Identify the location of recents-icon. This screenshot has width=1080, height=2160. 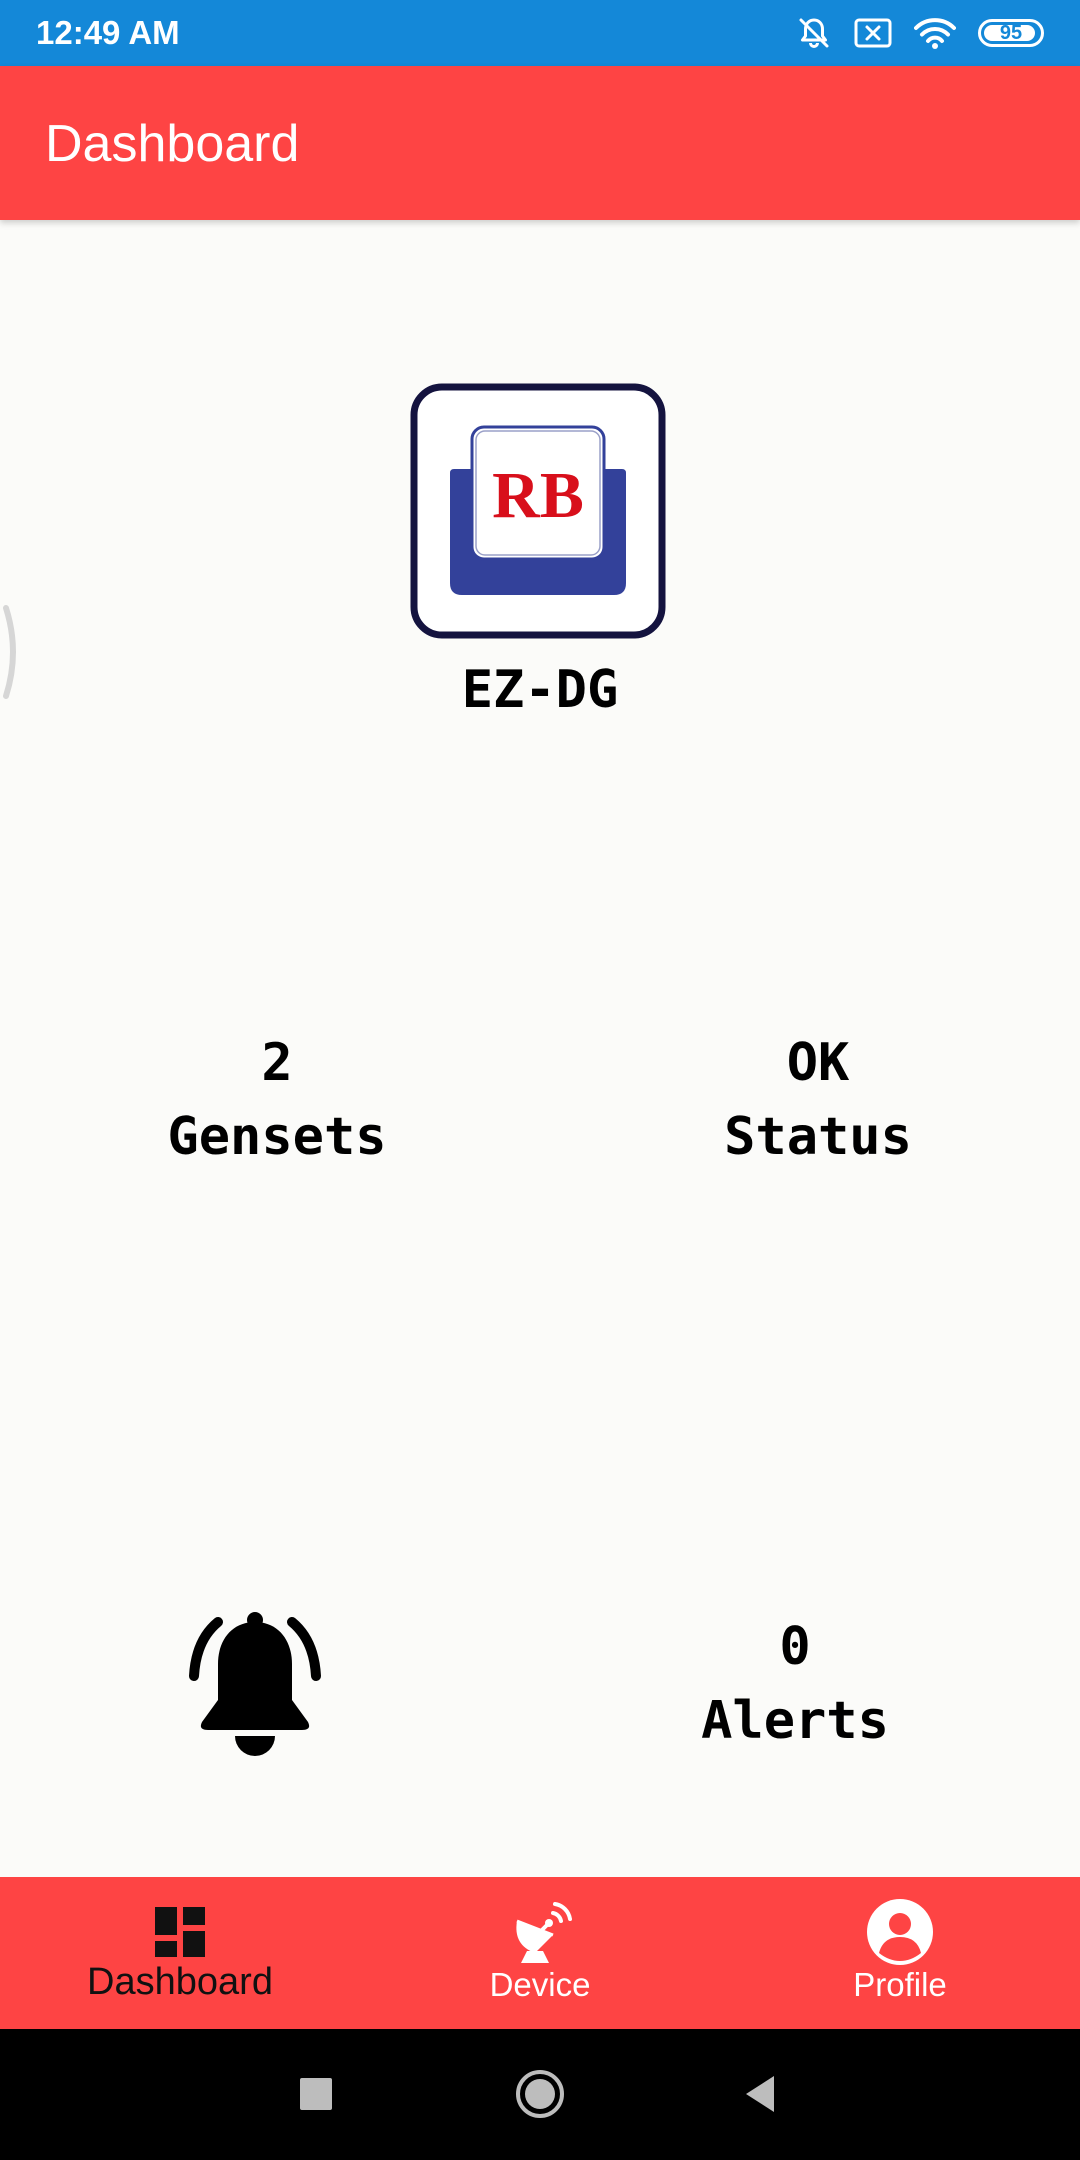
(316, 2094).